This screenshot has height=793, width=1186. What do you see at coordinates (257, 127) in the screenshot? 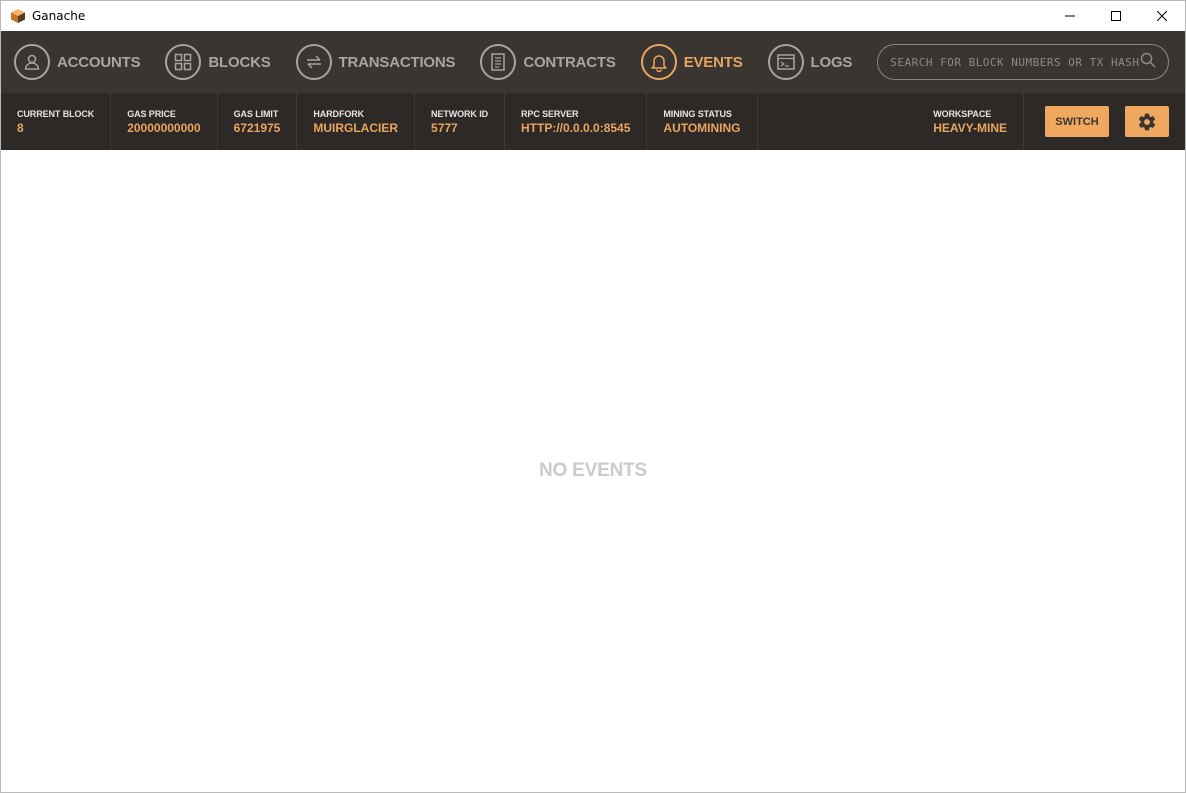
I see `stat-value: 6721975` at bounding box center [257, 127].